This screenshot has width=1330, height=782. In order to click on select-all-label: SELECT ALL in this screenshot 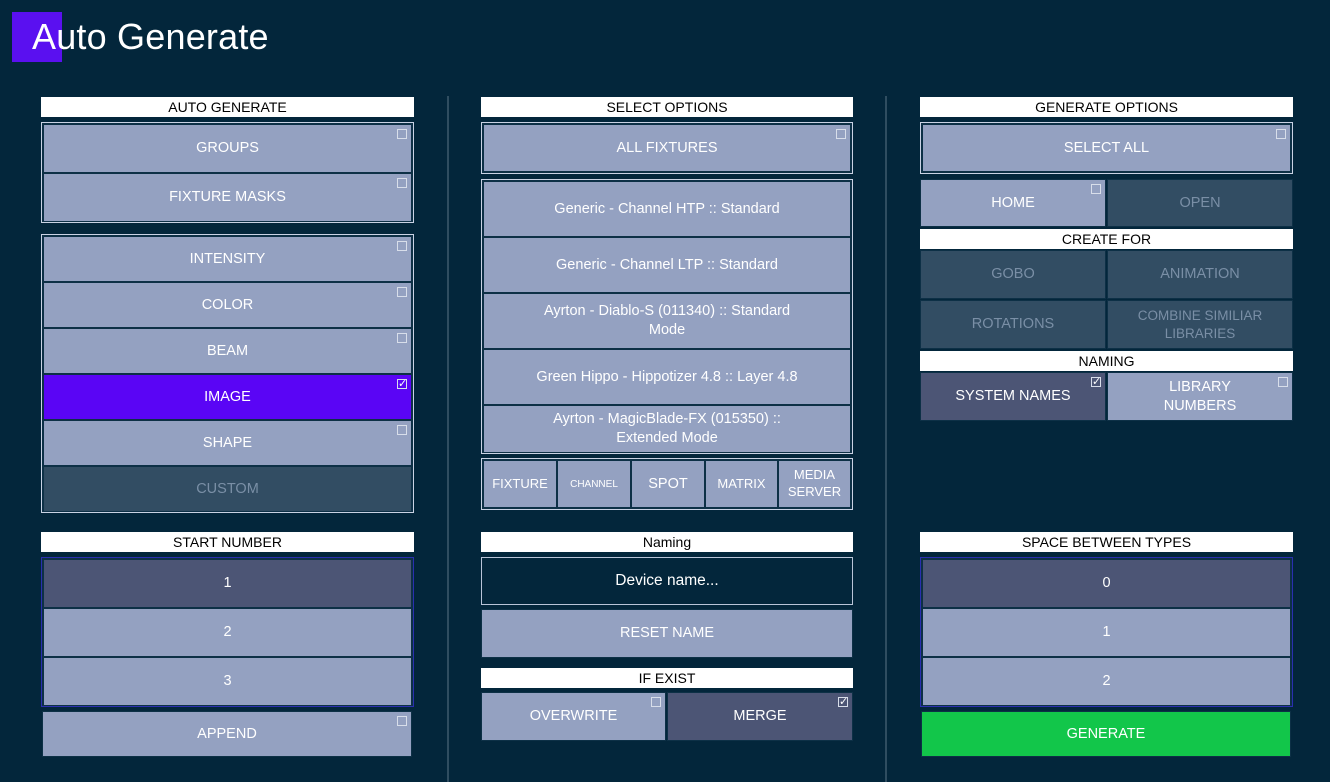, I will do `click(1106, 147)`.